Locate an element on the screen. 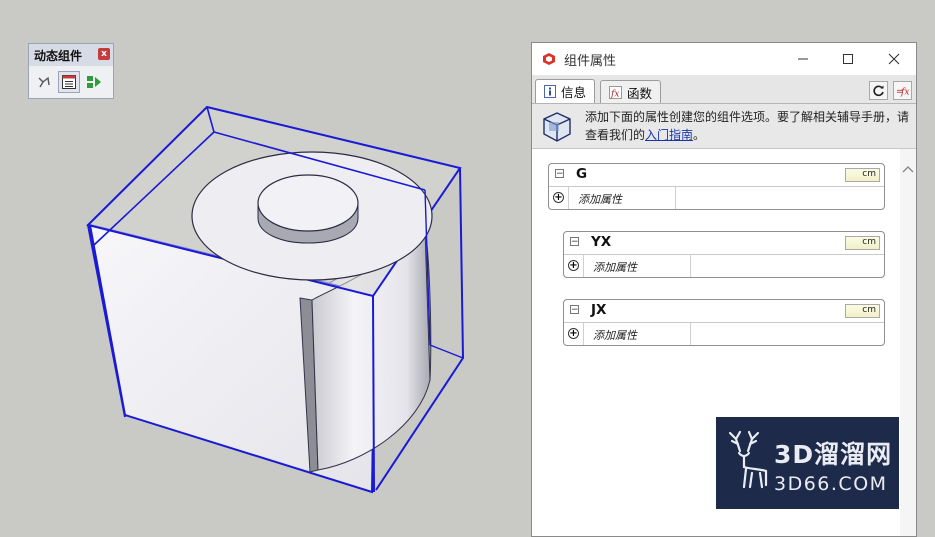  minimize-icon is located at coordinates (803, 59).